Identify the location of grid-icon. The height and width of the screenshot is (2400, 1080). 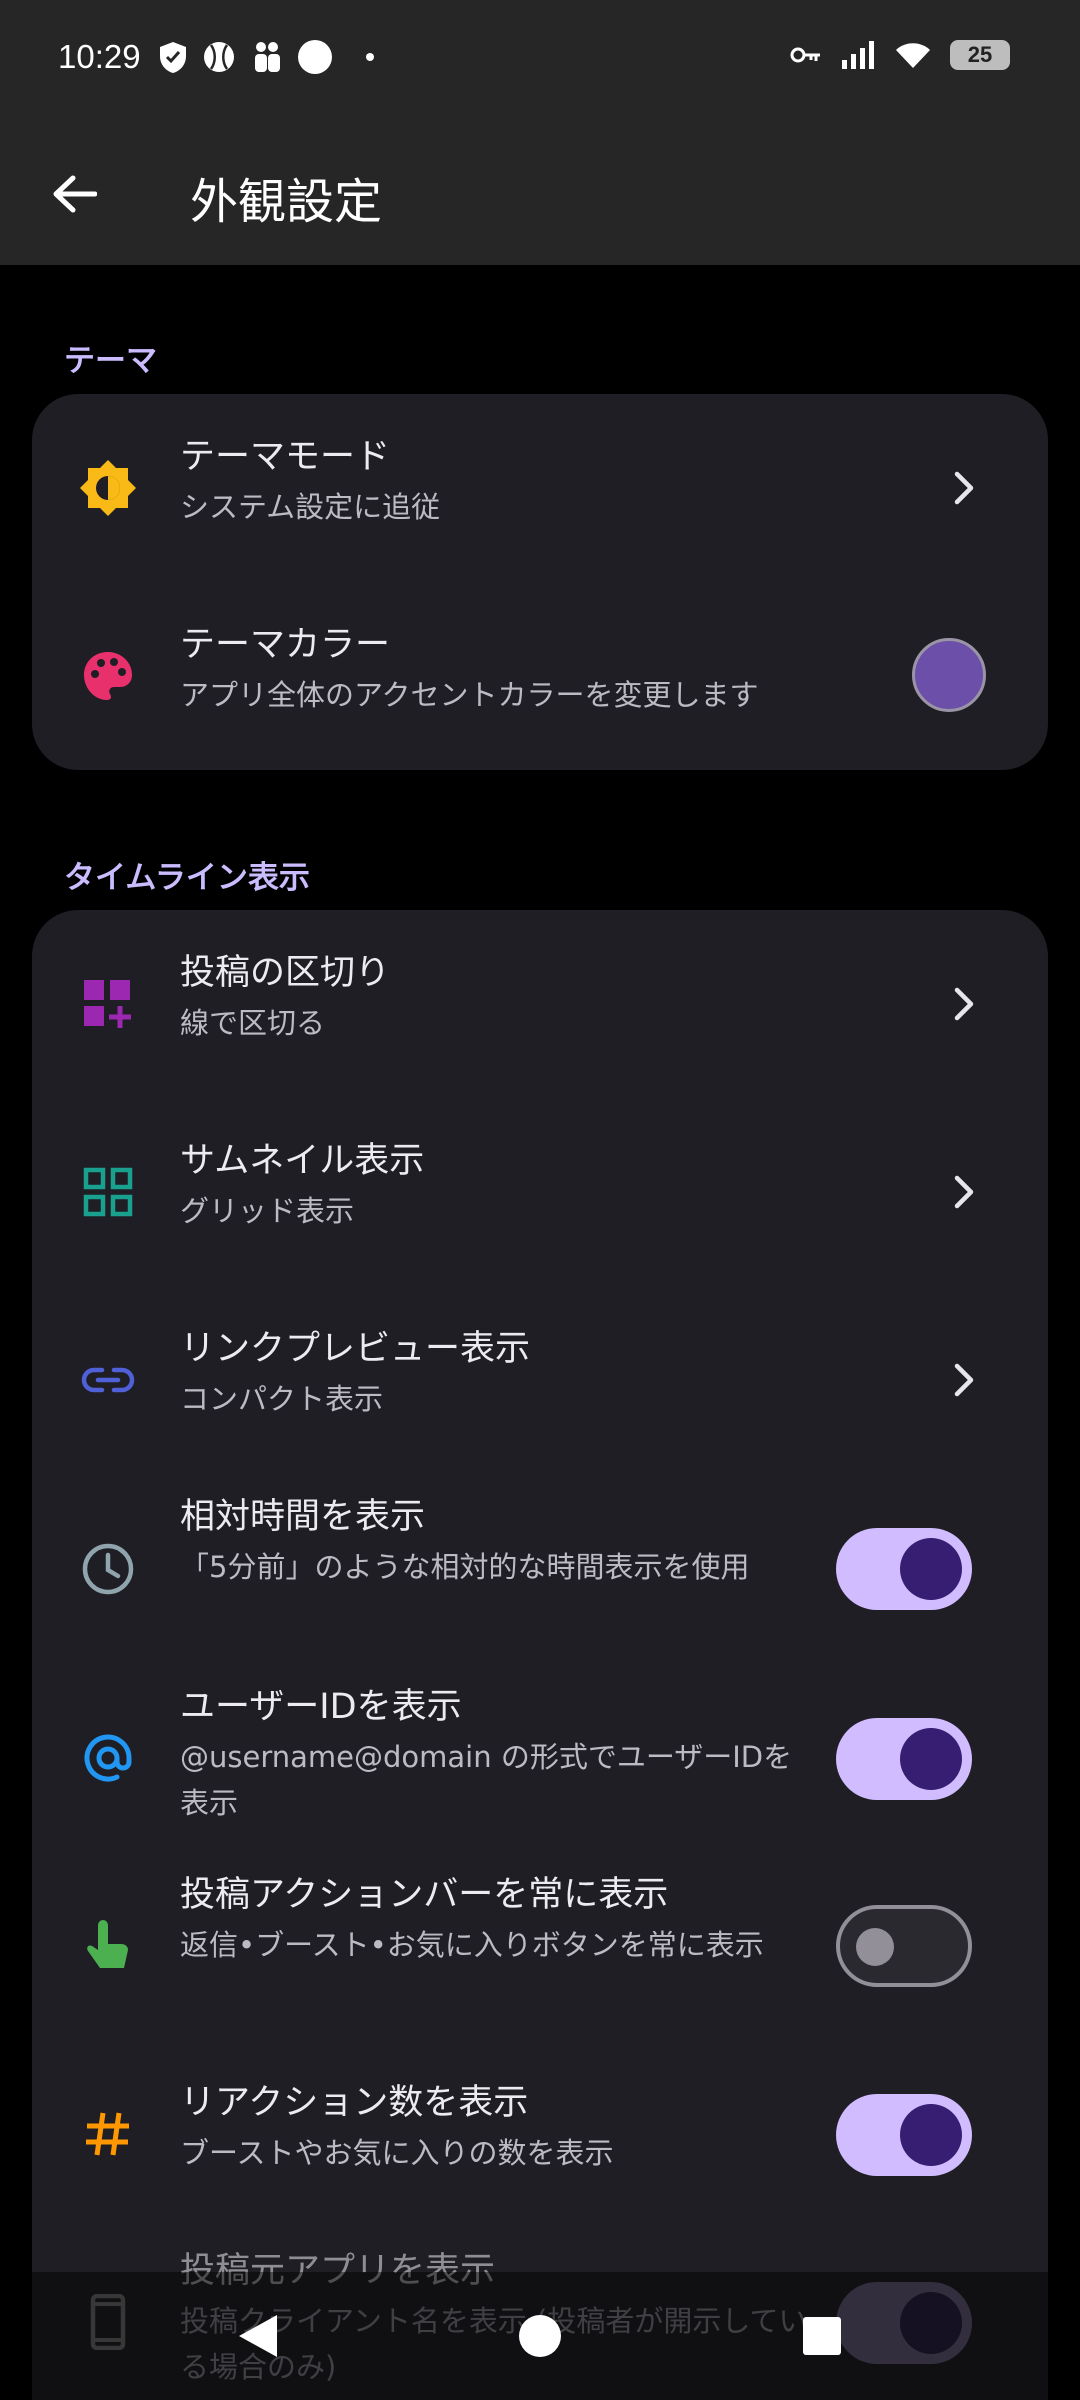
(108, 1192).